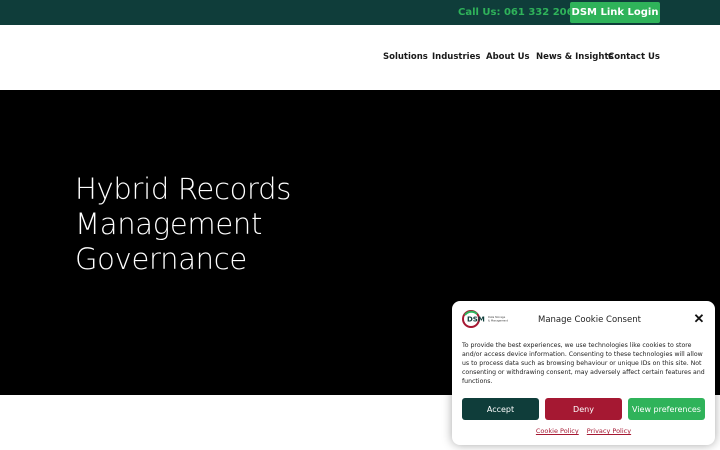 The image size is (720, 450). What do you see at coordinates (161, 259) in the screenshot?
I see `hero-title-line: Governance` at bounding box center [161, 259].